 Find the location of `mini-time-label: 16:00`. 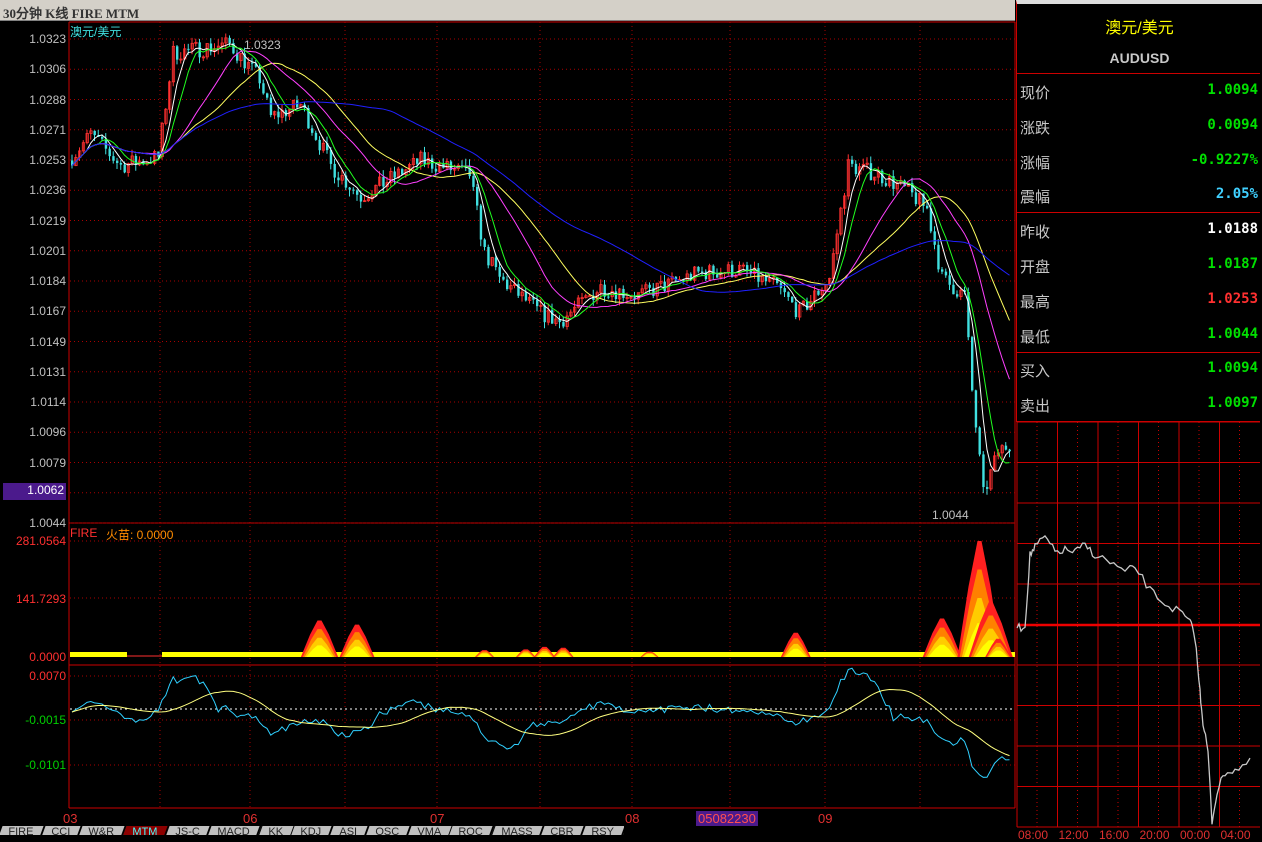

mini-time-label: 16:00 is located at coordinates (1114, 835).